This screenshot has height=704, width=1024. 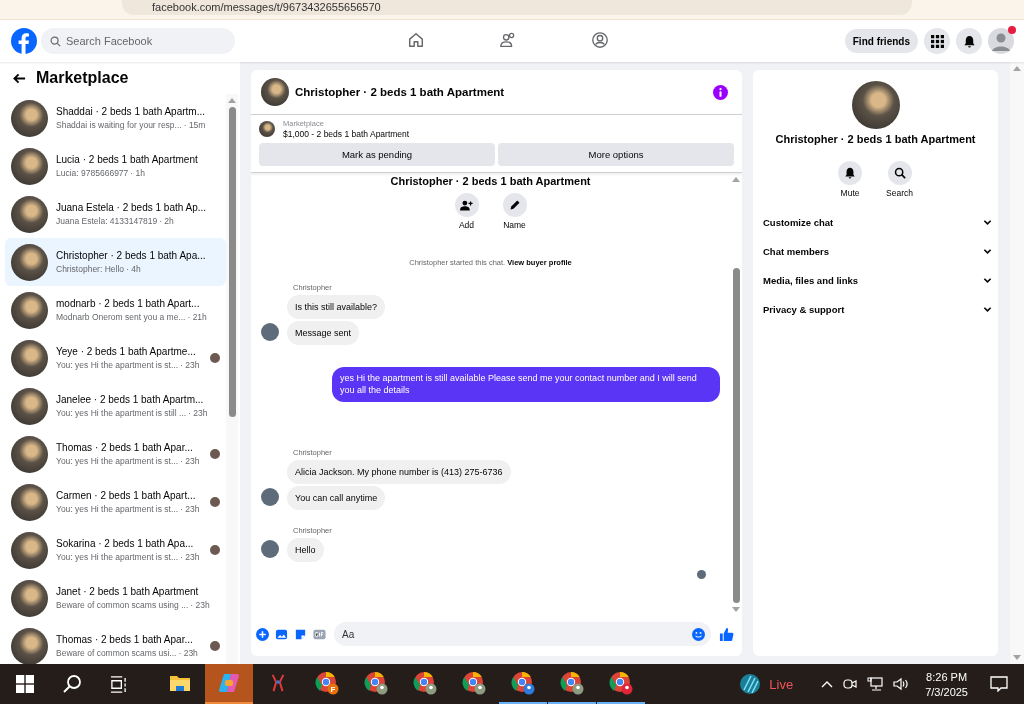 What do you see at coordinates (115, 406) in the screenshot?
I see `conversation-item: Janelee · 2 beds 1 bath Apartm... You: yes Hi the apartment is still ... · 23h` at bounding box center [115, 406].